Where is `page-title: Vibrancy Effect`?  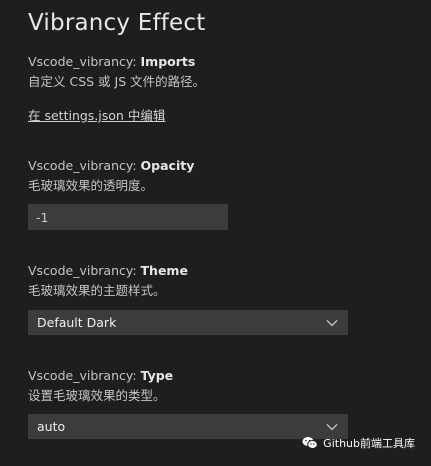
page-title: Vibrancy Effect is located at coordinates (117, 23).